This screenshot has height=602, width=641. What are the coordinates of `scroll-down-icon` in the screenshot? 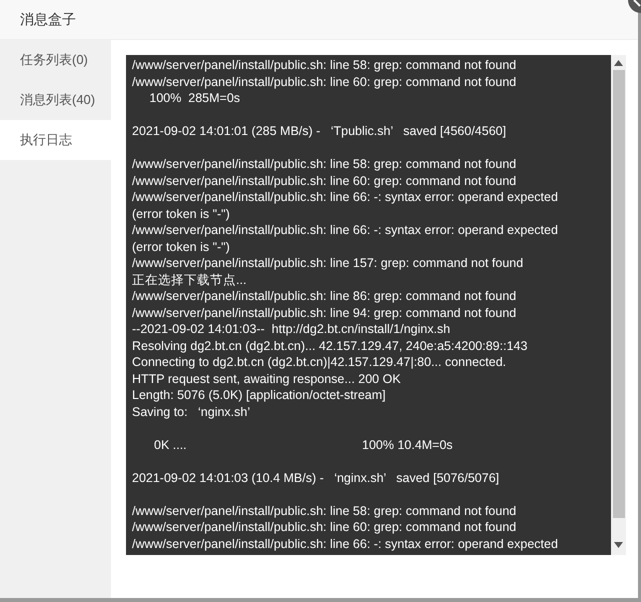 It's located at (618, 545).